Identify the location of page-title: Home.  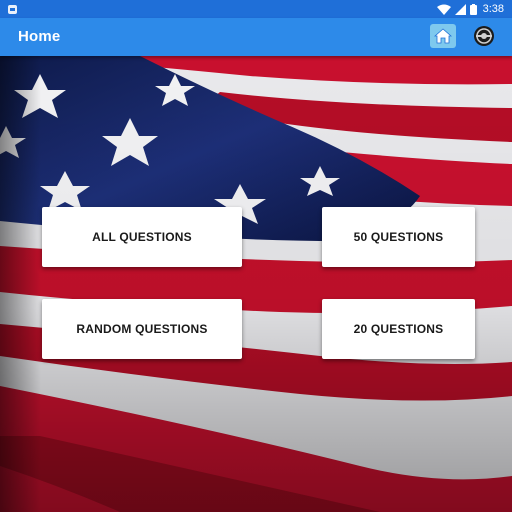
(39, 36).